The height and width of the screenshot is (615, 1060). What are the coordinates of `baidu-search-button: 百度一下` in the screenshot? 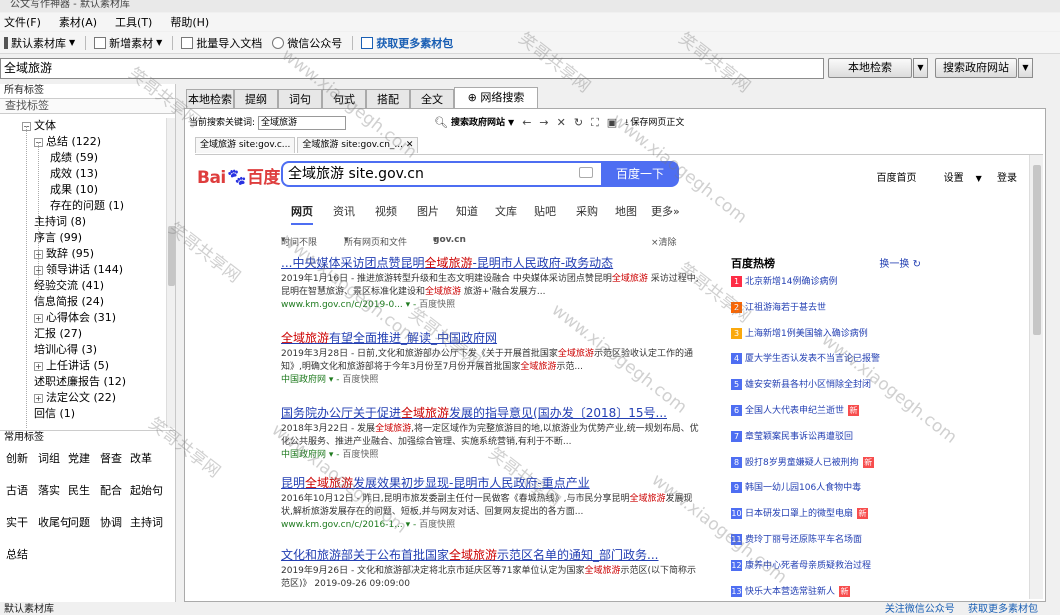 It's located at (640, 174).